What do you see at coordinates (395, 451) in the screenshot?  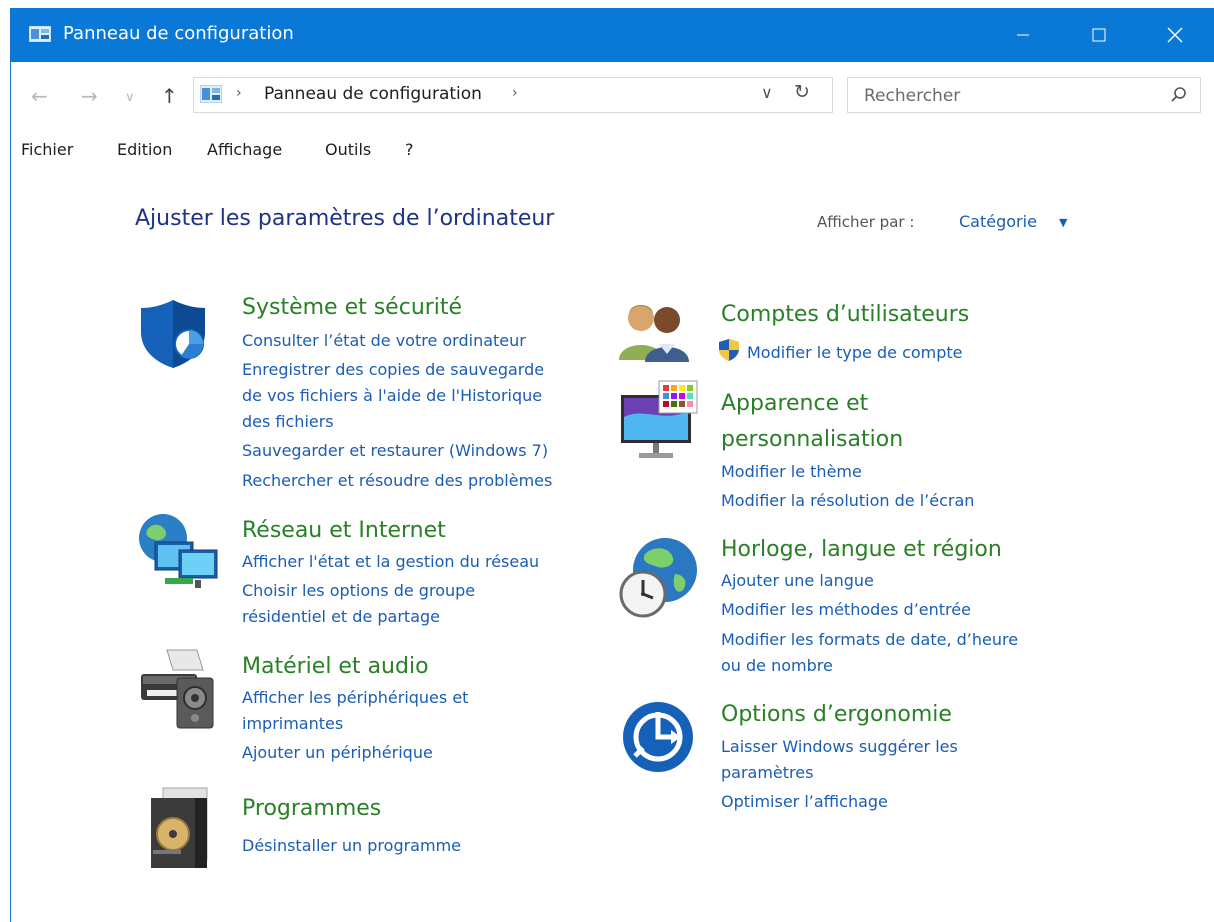 I see `link-backup-restore: Sauvegarder et restaurer (Windows 7)` at bounding box center [395, 451].